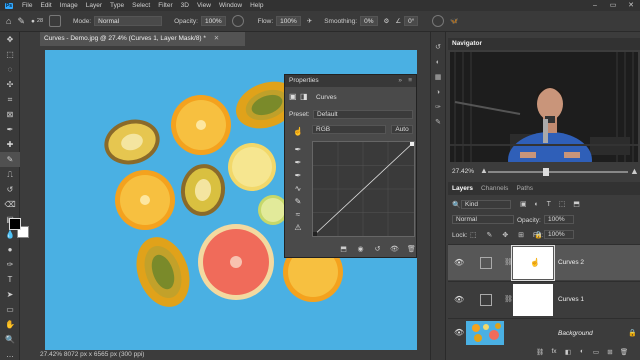 Image resolution: width=640 pixels, height=360 pixels. What do you see at coordinates (343, 249) in the screenshot?
I see `clip-to-layer-icon: ⬒` at bounding box center [343, 249].